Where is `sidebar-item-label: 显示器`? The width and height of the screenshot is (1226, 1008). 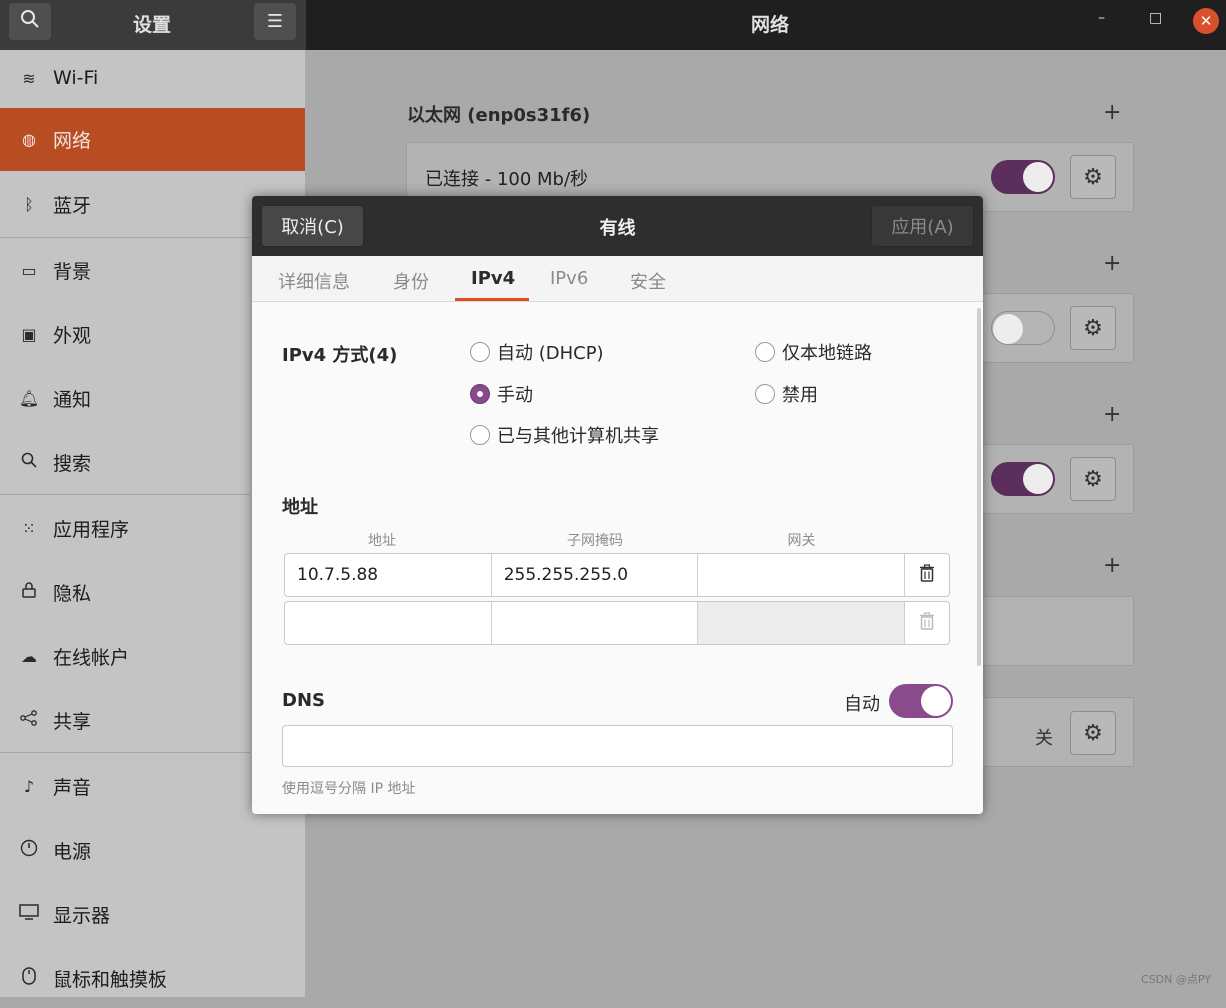 sidebar-item-label: 显示器 is located at coordinates (82, 915).